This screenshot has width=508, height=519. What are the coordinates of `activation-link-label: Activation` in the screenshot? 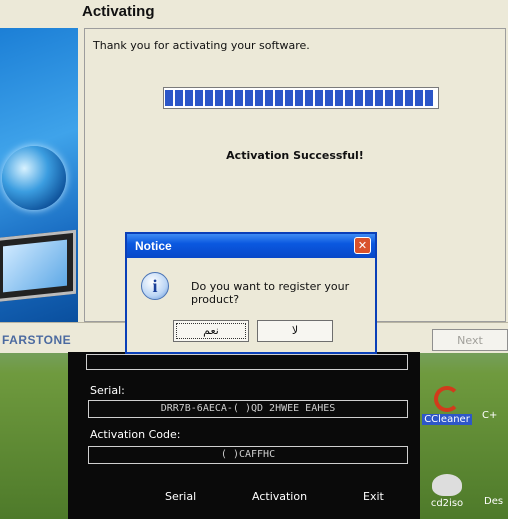 It's located at (280, 496).